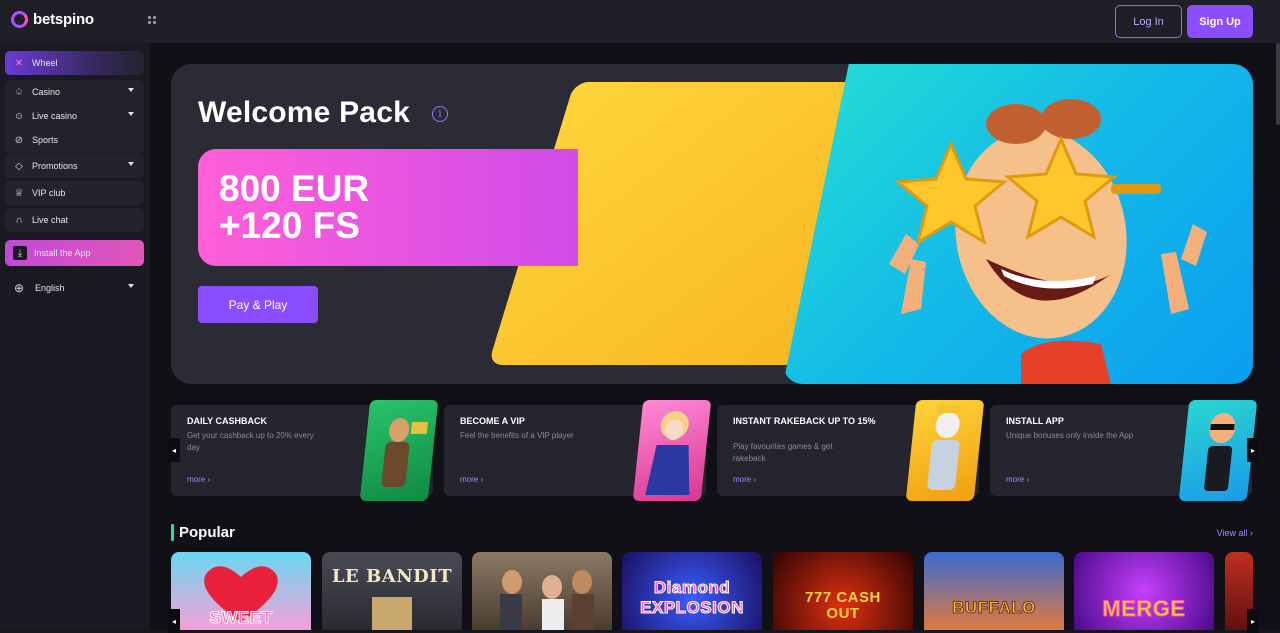  What do you see at coordinates (492, 421) in the screenshot?
I see `promo-title: BECOME A VIP` at bounding box center [492, 421].